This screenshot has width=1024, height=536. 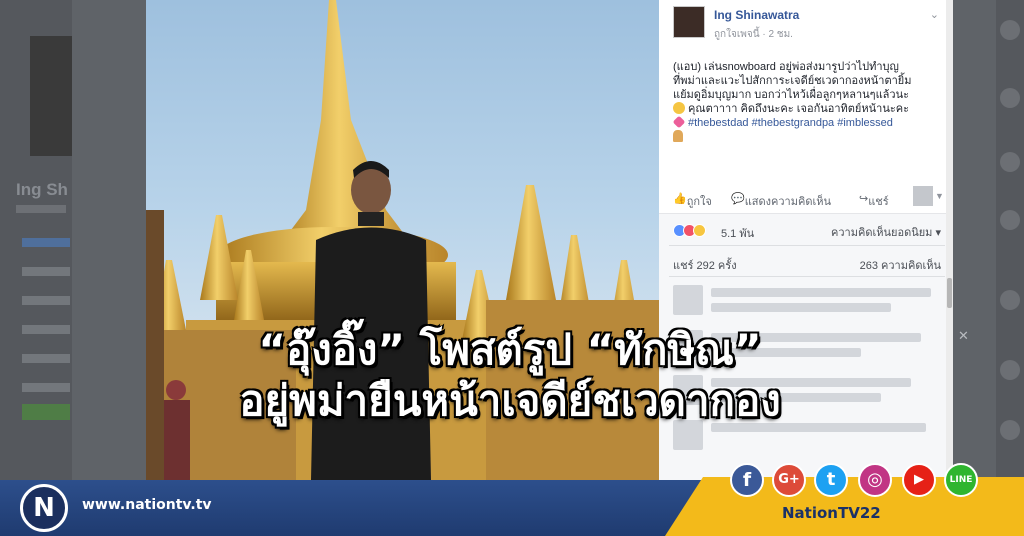 What do you see at coordinates (689, 22) in the screenshot?
I see `author-avatar` at bounding box center [689, 22].